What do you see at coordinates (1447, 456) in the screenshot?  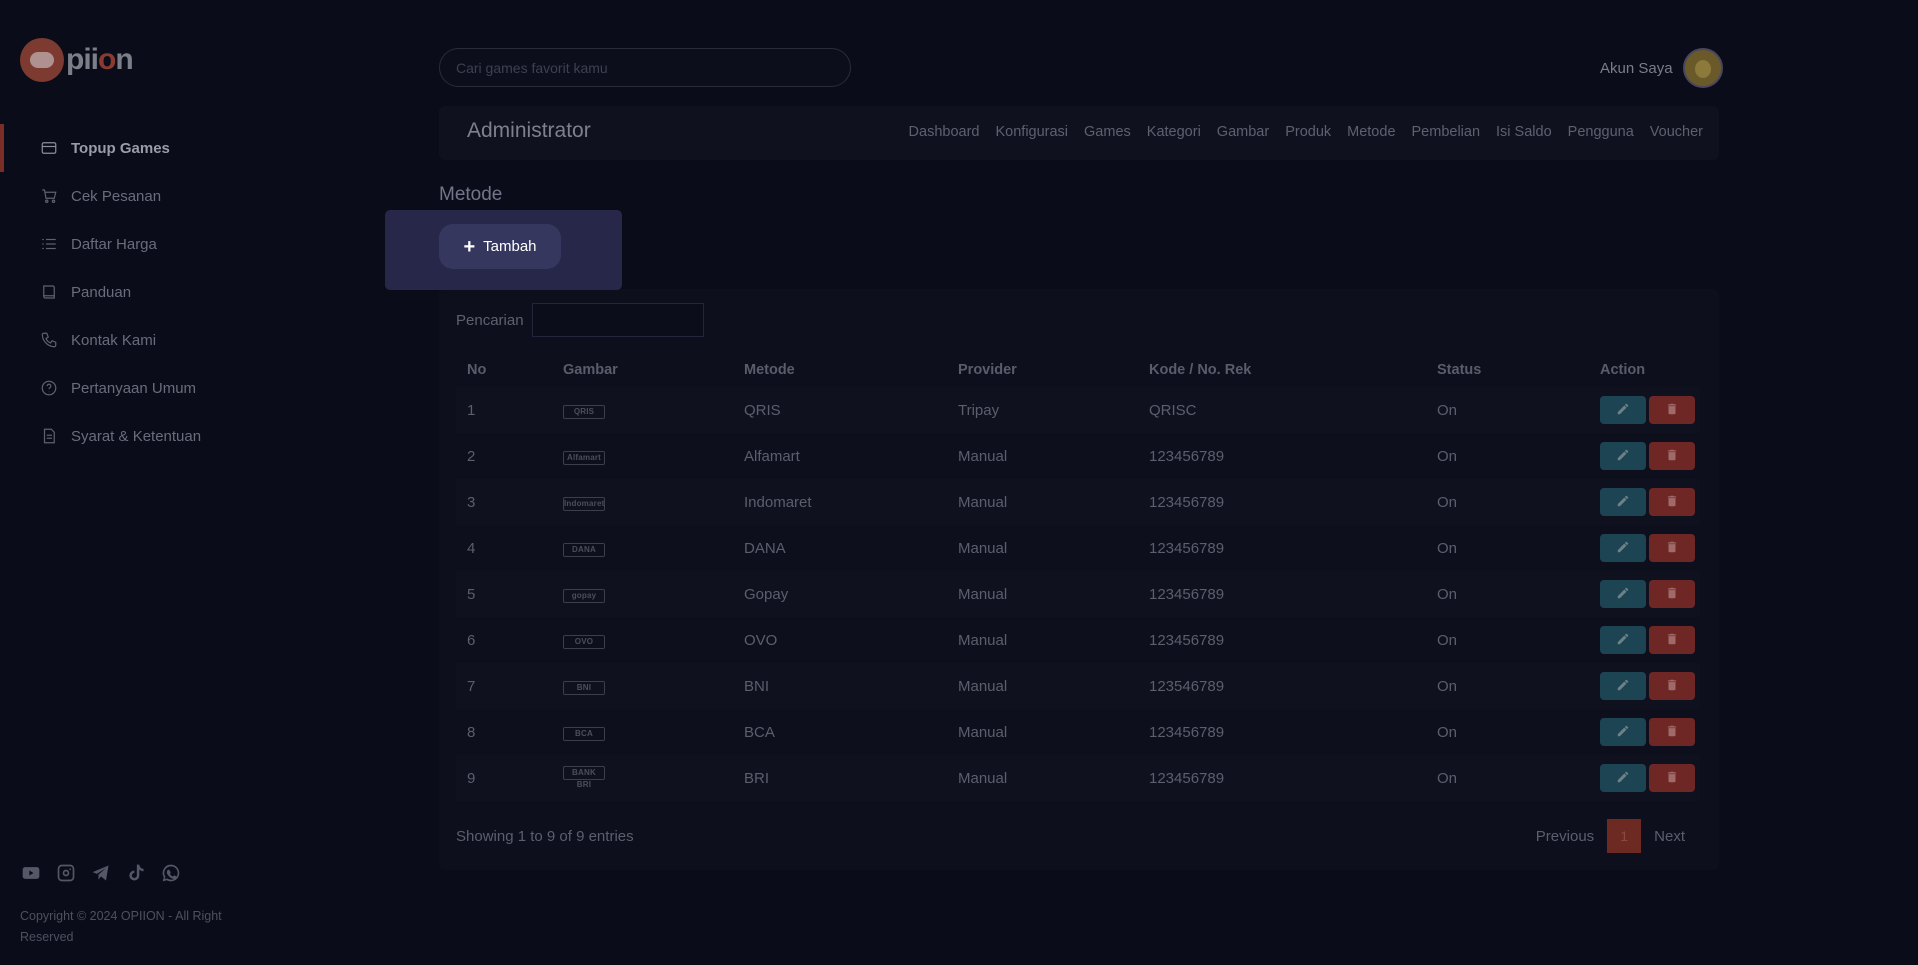 I see `cell-status: On` at bounding box center [1447, 456].